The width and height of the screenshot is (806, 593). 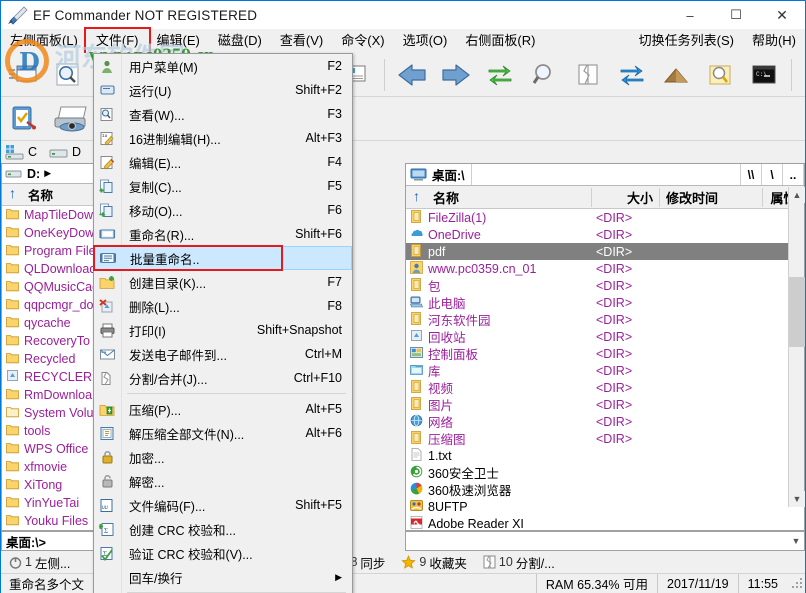 What do you see at coordinates (774, 41) in the screenshot?
I see `menu-help: 帮助(H)` at bounding box center [774, 41].